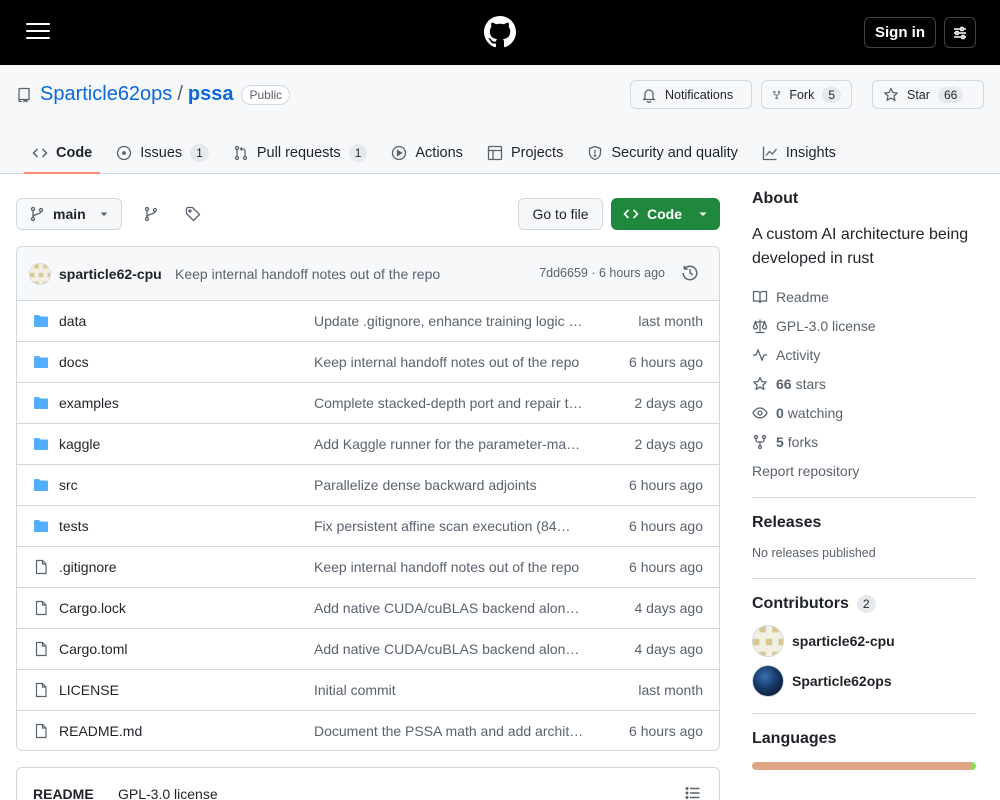 This screenshot has height=800, width=1000. I want to click on code-dropdown-button: Code, so click(665, 214).